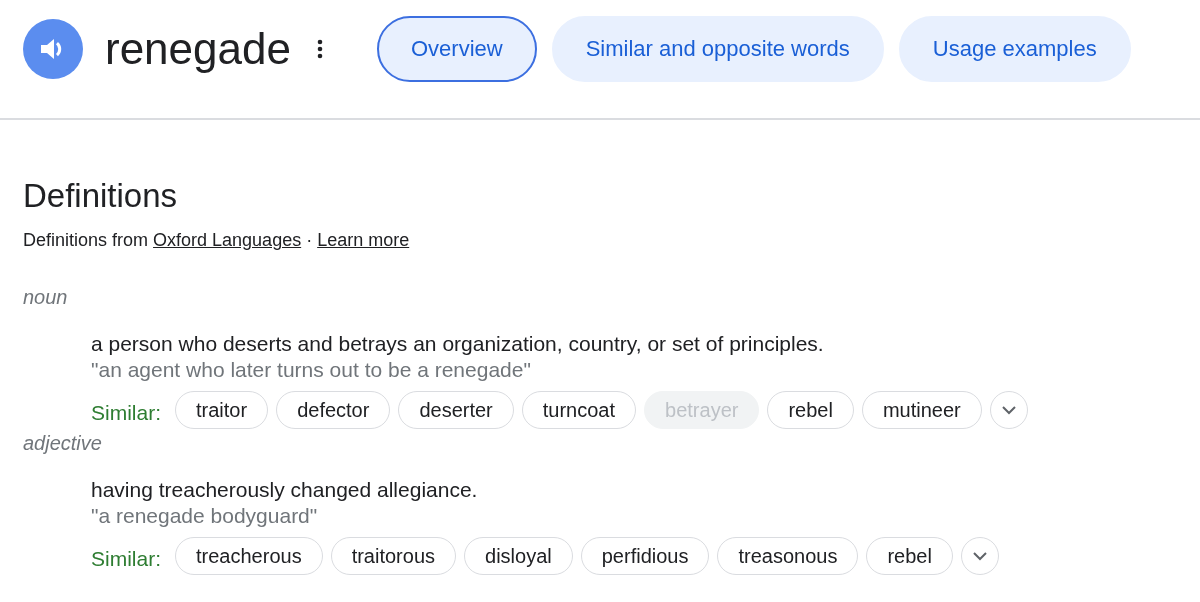 The width and height of the screenshot is (1200, 602). What do you see at coordinates (249, 556) in the screenshot?
I see `synonym-chip: treacherous` at bounding box center [249, 556].